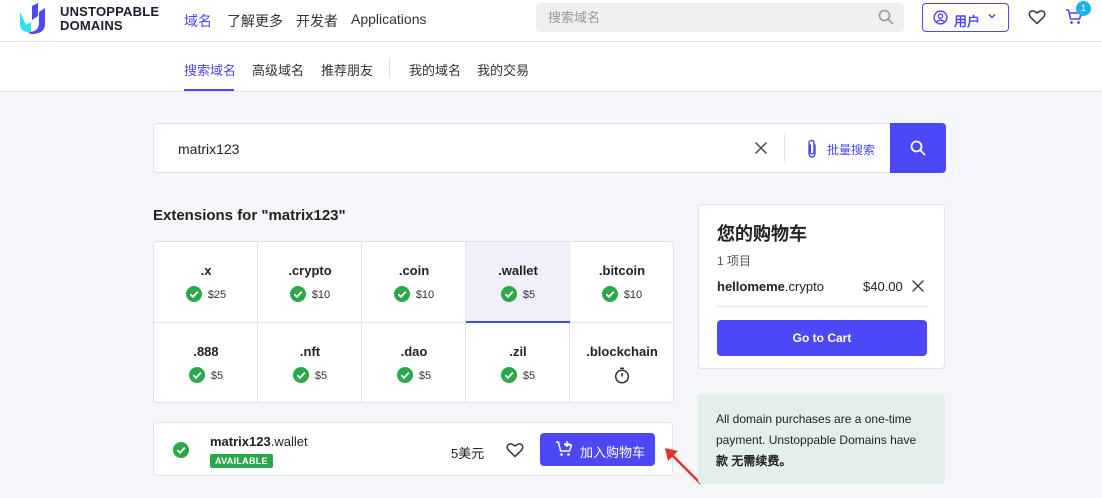 This screenshot has height=498, width=1102. What do you see at coordinates (549, 148) in the screenshot?
I see `domain-search-bar: matrix123 批量搜索` at bounding box center [549, 148].